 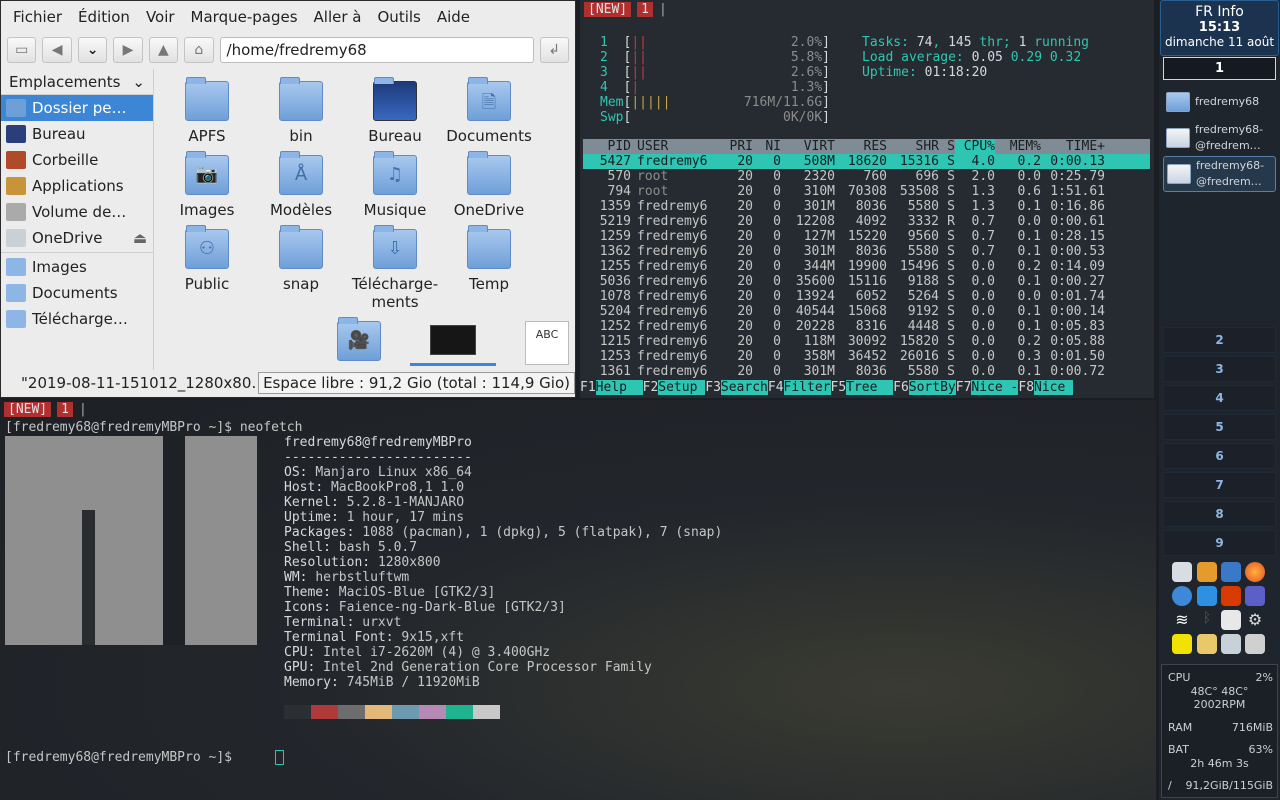 I want to click on process-table-header: PID USER PRI NI VIRT RES SHR S CPU% MEM% TIME+, so click(x=866, y=146).